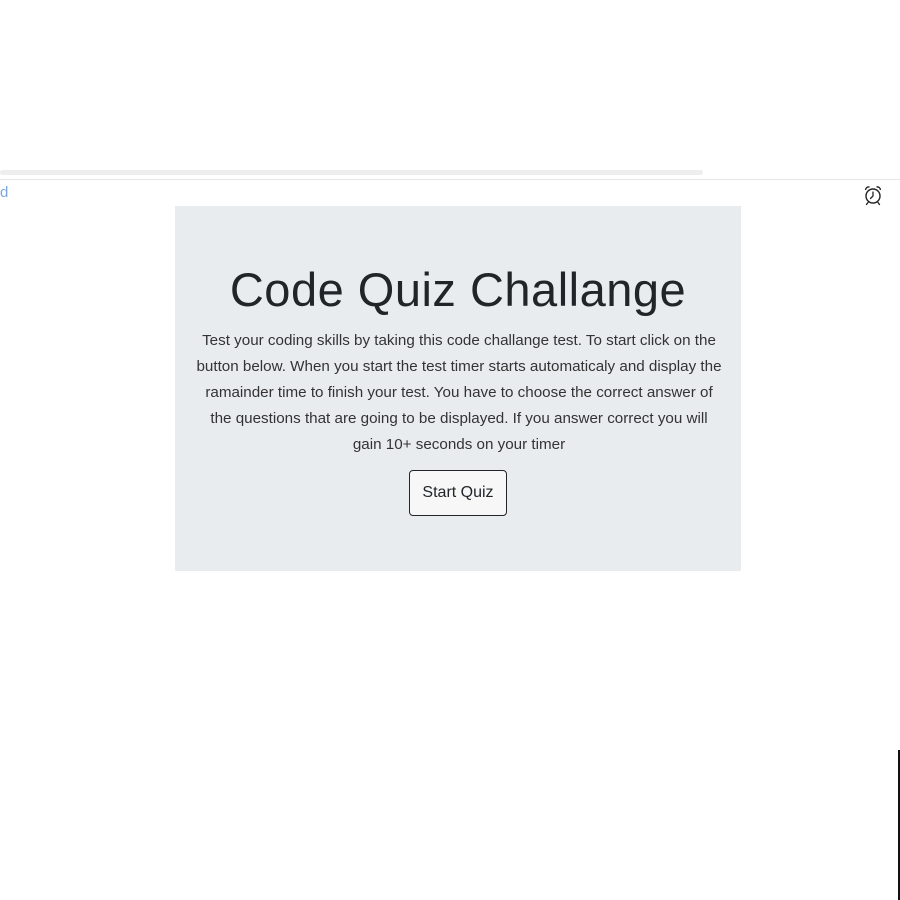 Image resolution: width=900 pixels, height=900 pixels. I want to click on quiz-title: Code Quiz Challange, so click(458, 289).